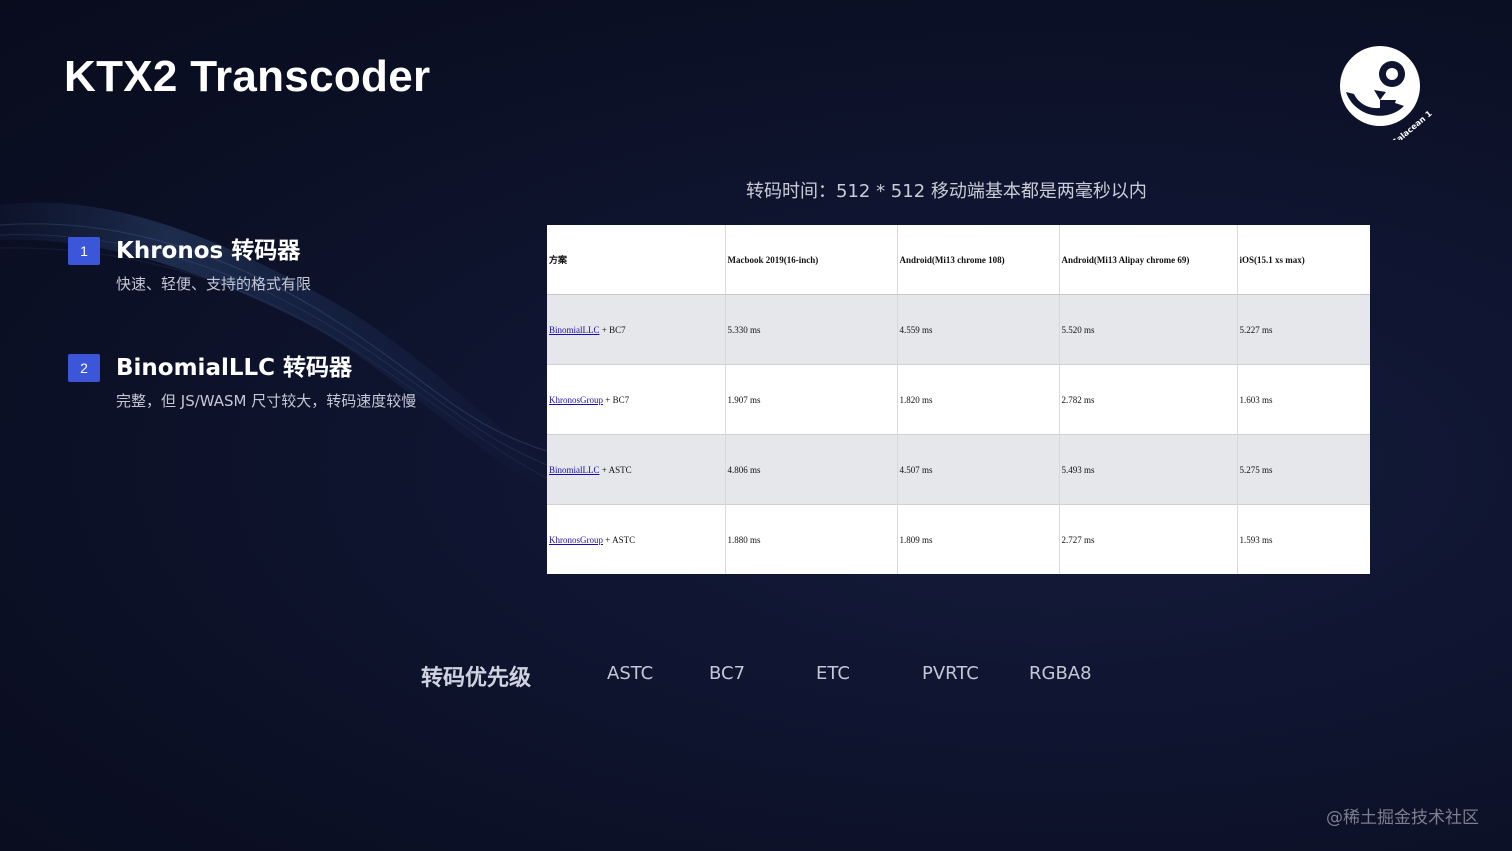 The image size is (1512, 851). Describe the element at coordinates (1303, 539) in the screenshot. I see `value-cell: 1.593 ms` at that location.